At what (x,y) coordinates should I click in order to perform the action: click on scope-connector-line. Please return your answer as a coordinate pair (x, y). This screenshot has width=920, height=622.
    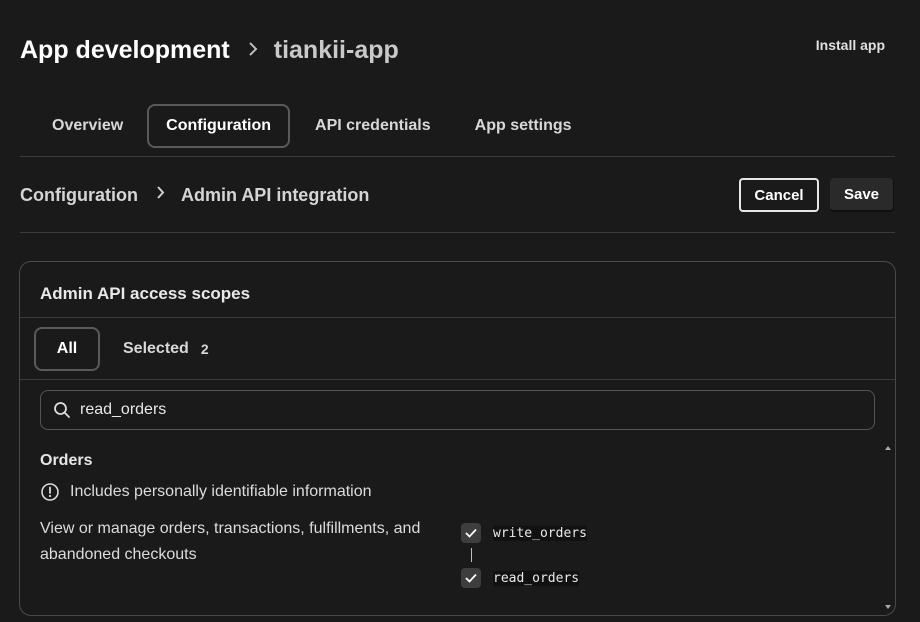
    Looking at the image, I should click on (471, 555).